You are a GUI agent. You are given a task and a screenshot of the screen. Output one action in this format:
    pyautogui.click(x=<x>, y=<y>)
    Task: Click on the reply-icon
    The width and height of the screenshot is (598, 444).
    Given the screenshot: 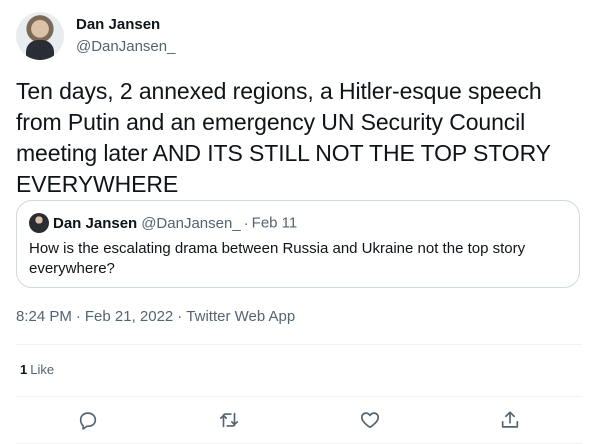 What is the action you would take?
    pyautogui.click(x=88, y=421)
    